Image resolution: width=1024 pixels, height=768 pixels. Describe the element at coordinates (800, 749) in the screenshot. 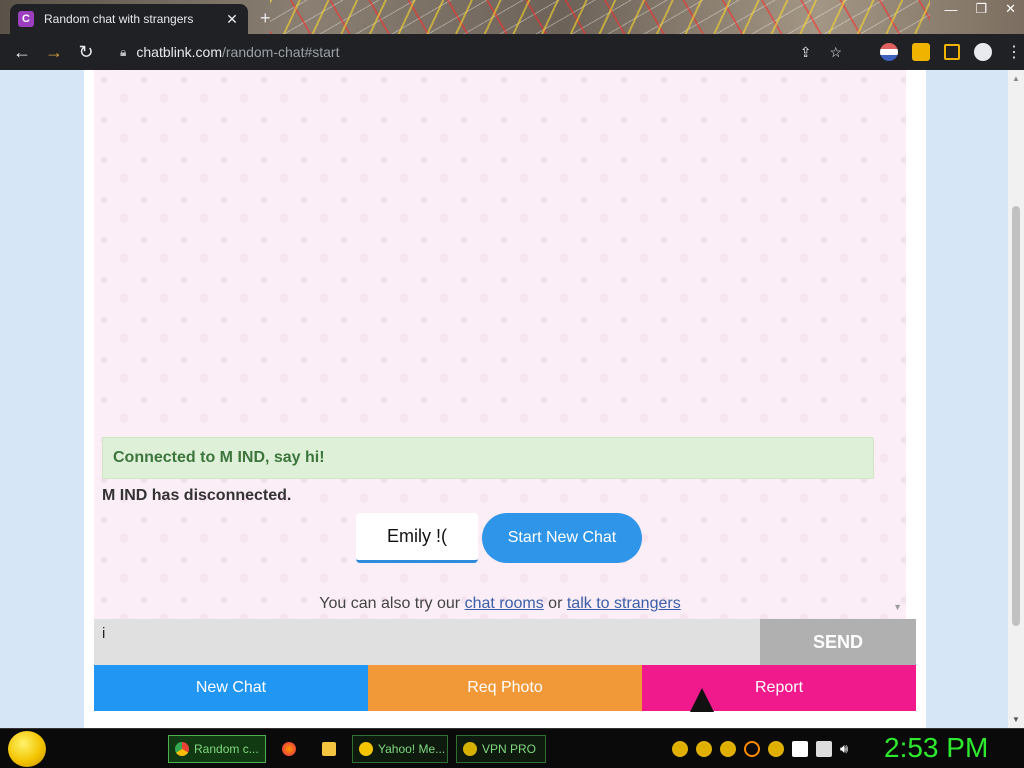

I see `action-center-flag-icon` at that location.